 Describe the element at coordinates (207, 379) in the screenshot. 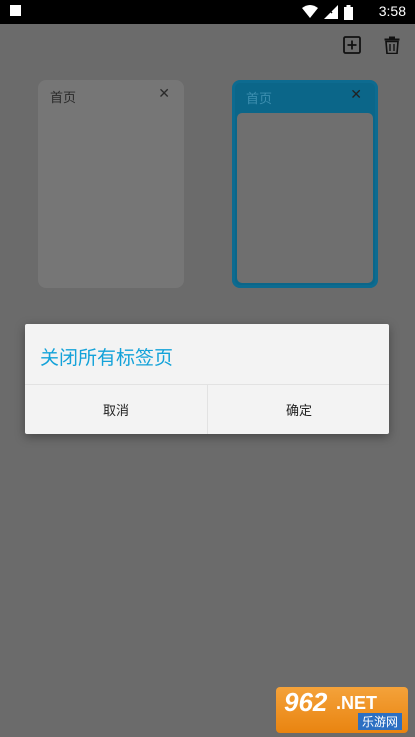

I see `close-all-dialog: 关闭所有标签页 取消 确定` at that location.